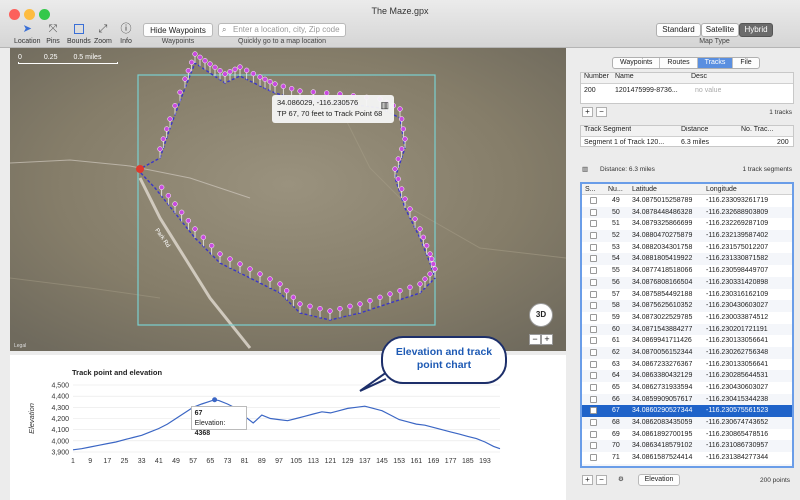 This screenshot has width=800, height=500. What do you see at coordinates (687, 282) in the screenshot?
I see `table-row: 56 34.0876808166504 -116.230331420898` at bounding box center [687, 282].